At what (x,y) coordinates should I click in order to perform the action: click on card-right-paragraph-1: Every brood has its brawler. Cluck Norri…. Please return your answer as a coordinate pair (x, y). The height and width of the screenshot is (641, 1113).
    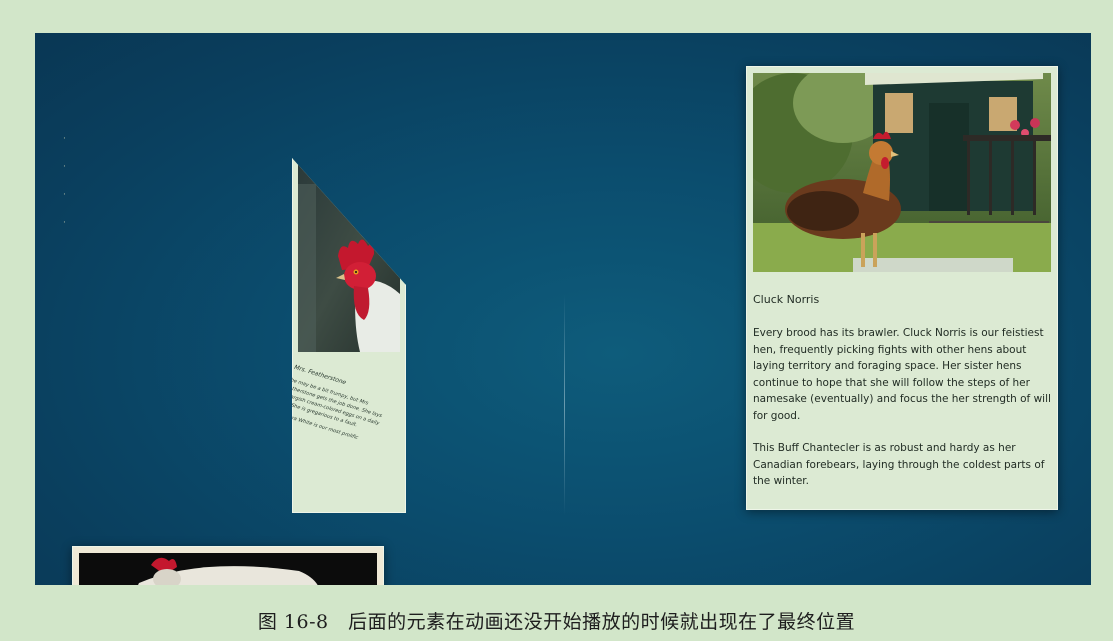
    Looking at the image, I should click on (902, 374).